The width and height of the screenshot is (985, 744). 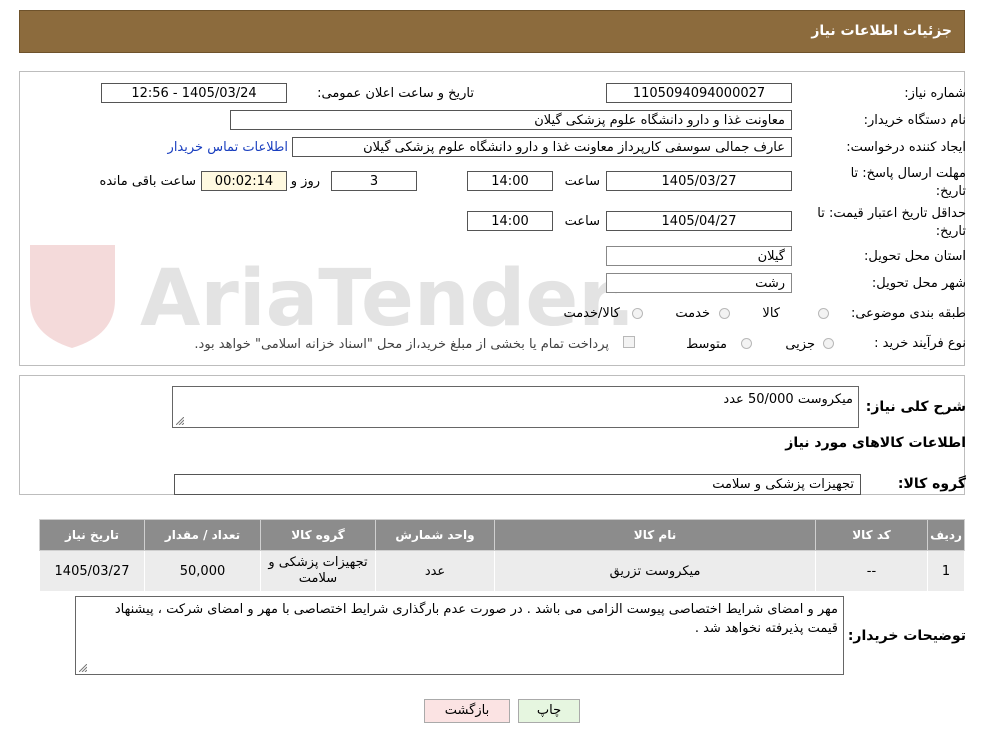 What do you see at coordinates (655, 535) in the screenshot?
I see `column-header: نام کالا` at bounding box center [655, 535].